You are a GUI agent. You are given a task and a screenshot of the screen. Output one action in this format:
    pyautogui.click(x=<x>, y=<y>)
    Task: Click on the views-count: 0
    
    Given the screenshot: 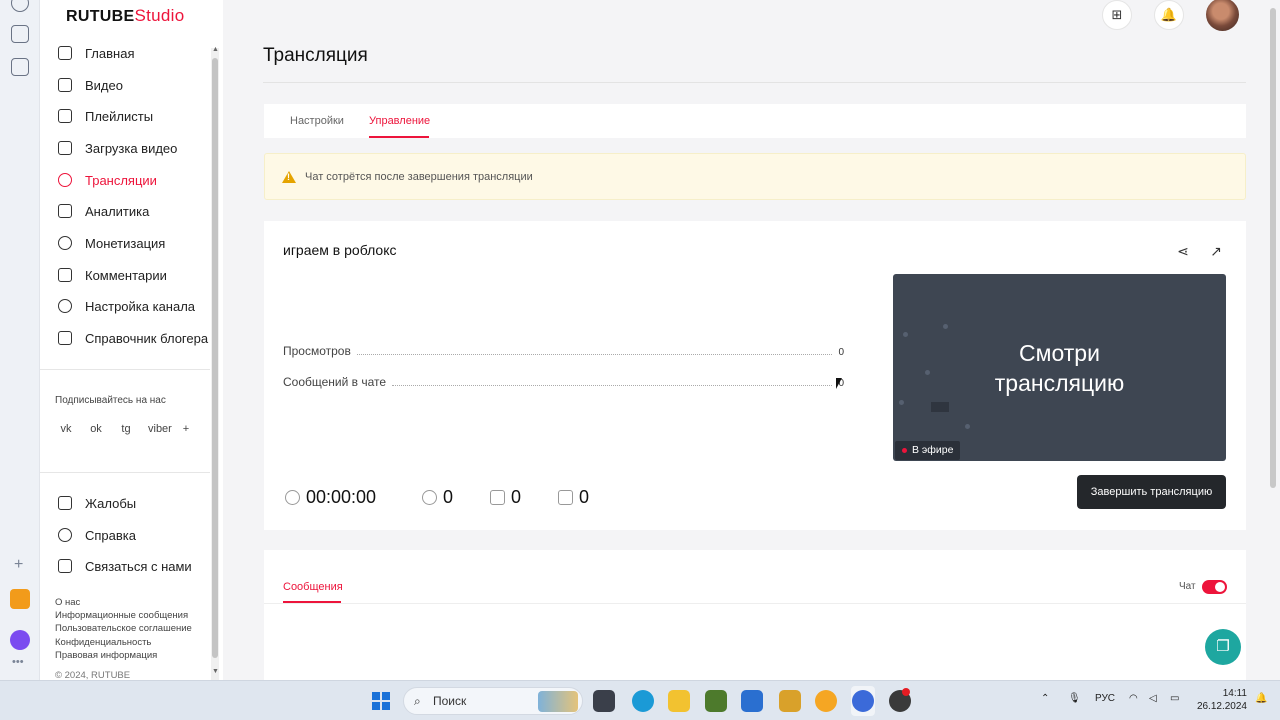 What is the action you would take?
    pyautogui.click(x=841, y=352)
    